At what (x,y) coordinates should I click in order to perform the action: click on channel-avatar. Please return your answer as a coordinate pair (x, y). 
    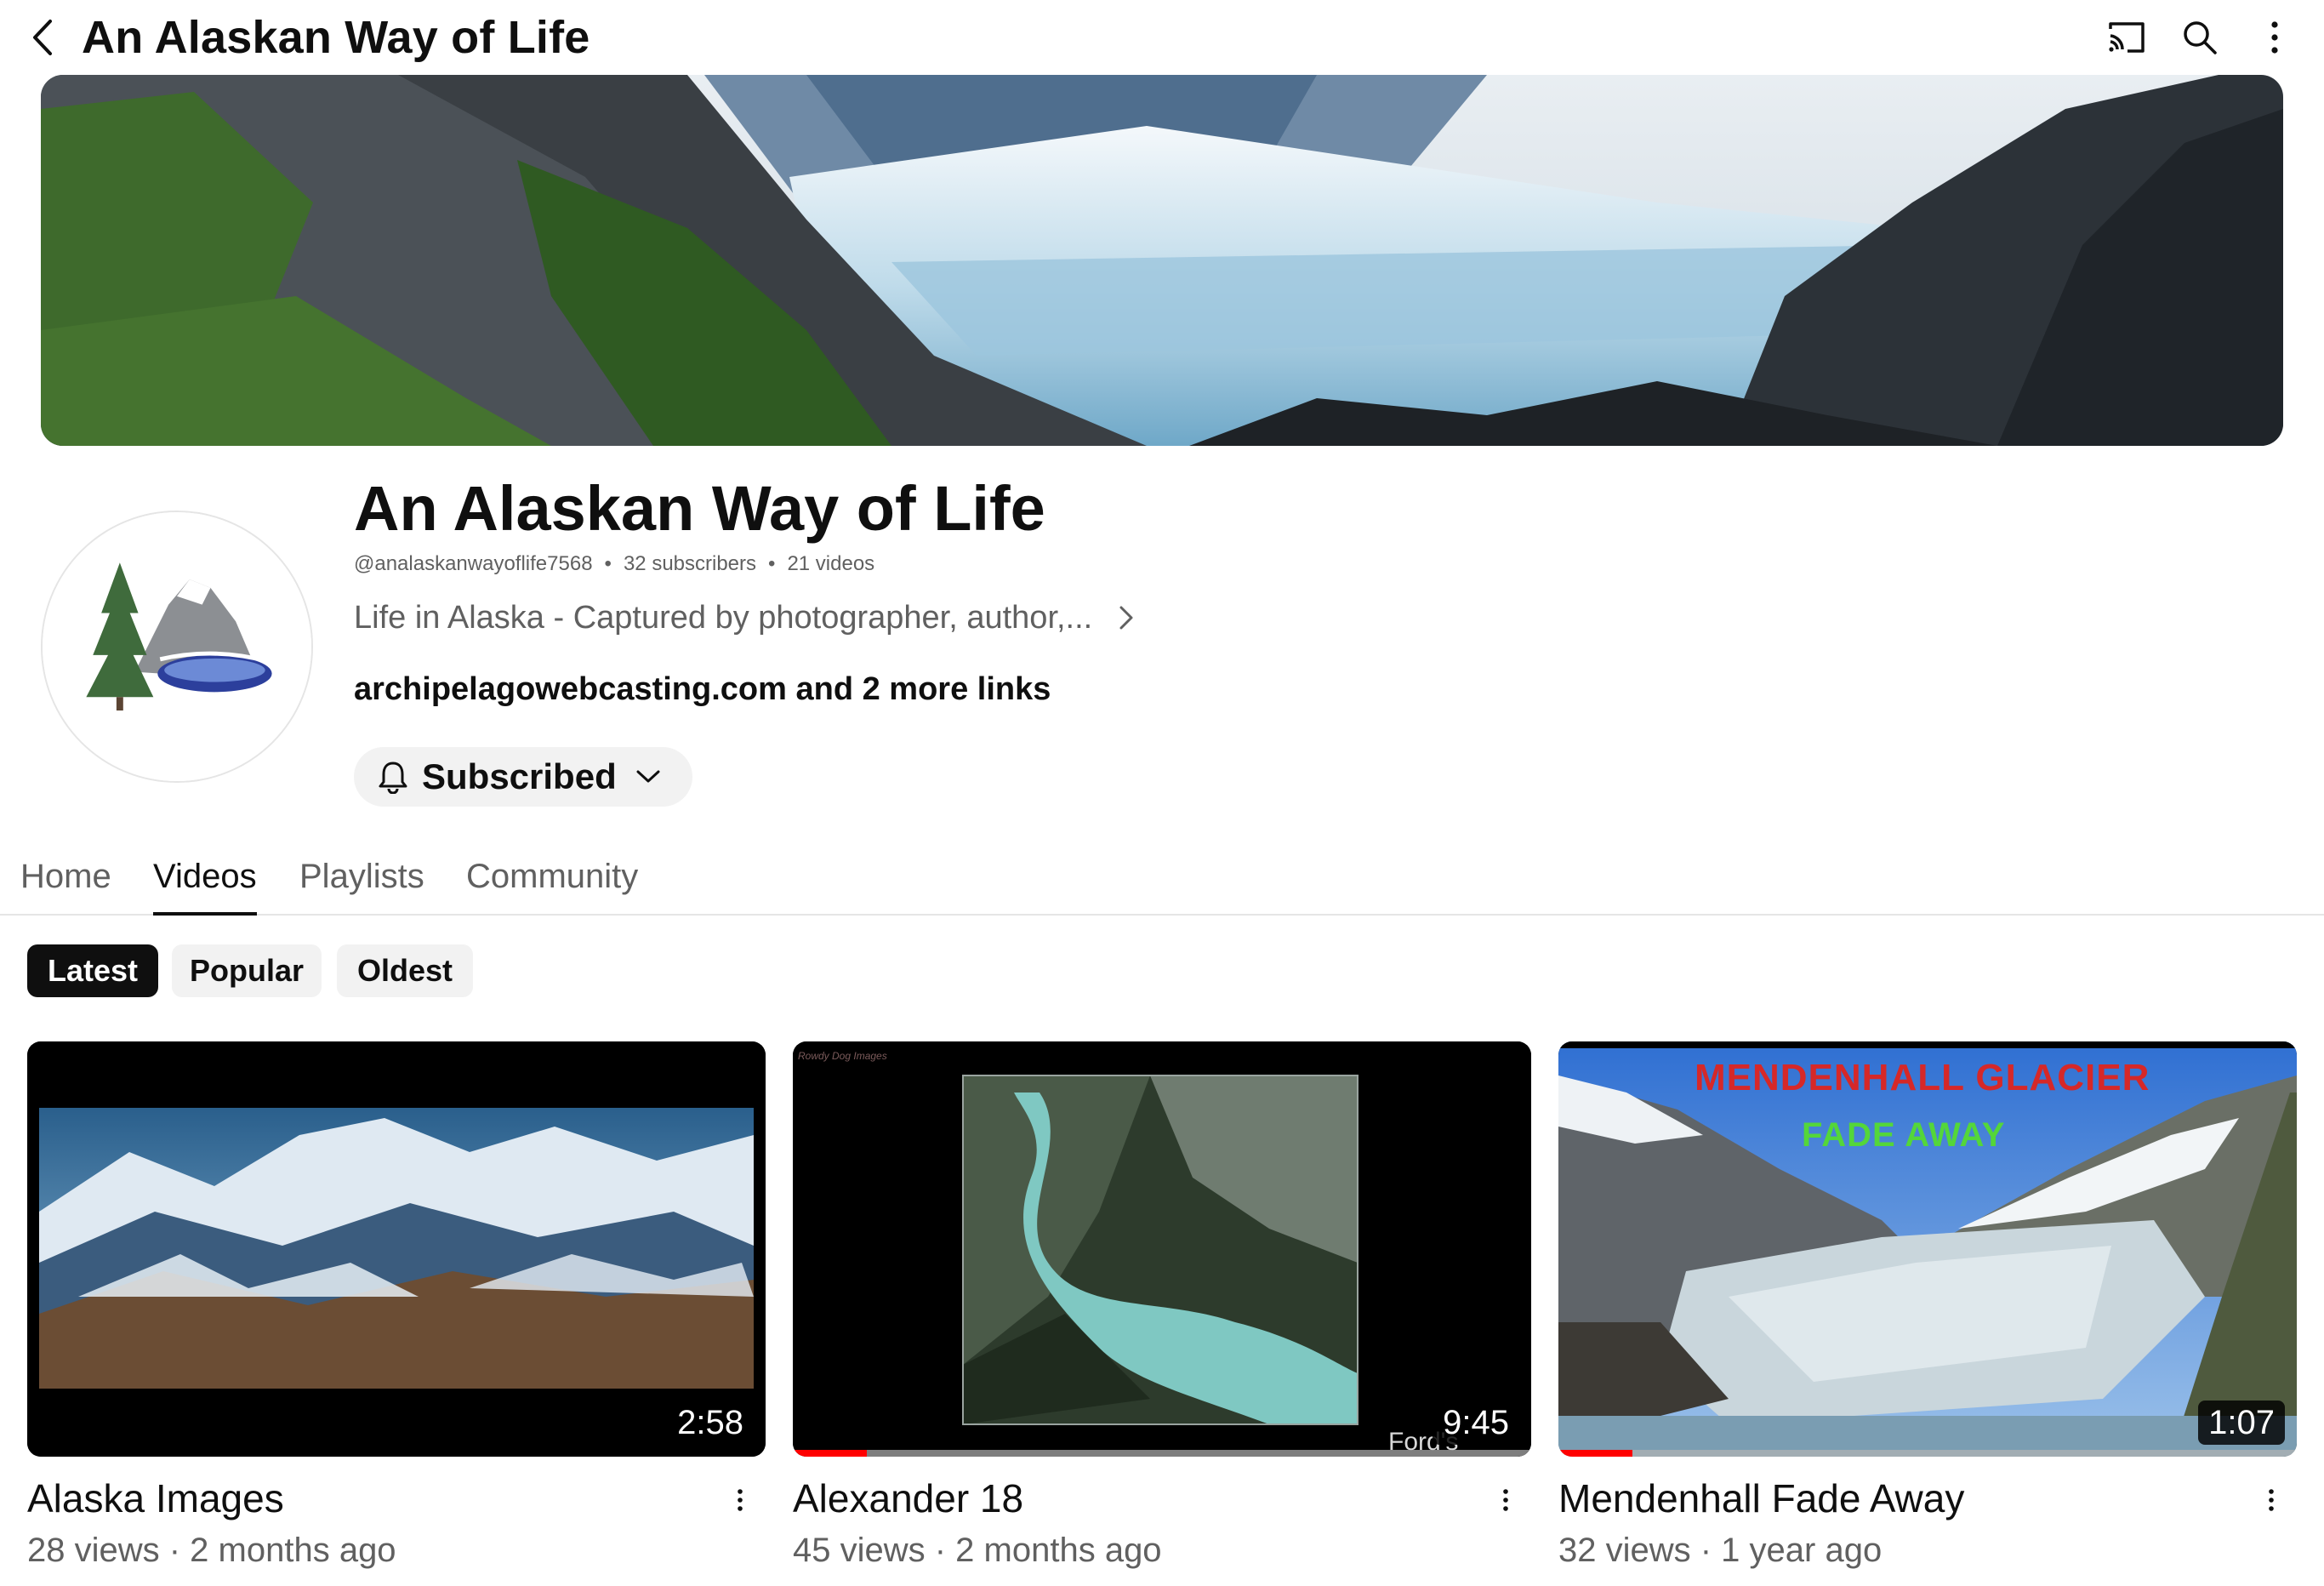
    Looking at the image, I should click on (177, 647).